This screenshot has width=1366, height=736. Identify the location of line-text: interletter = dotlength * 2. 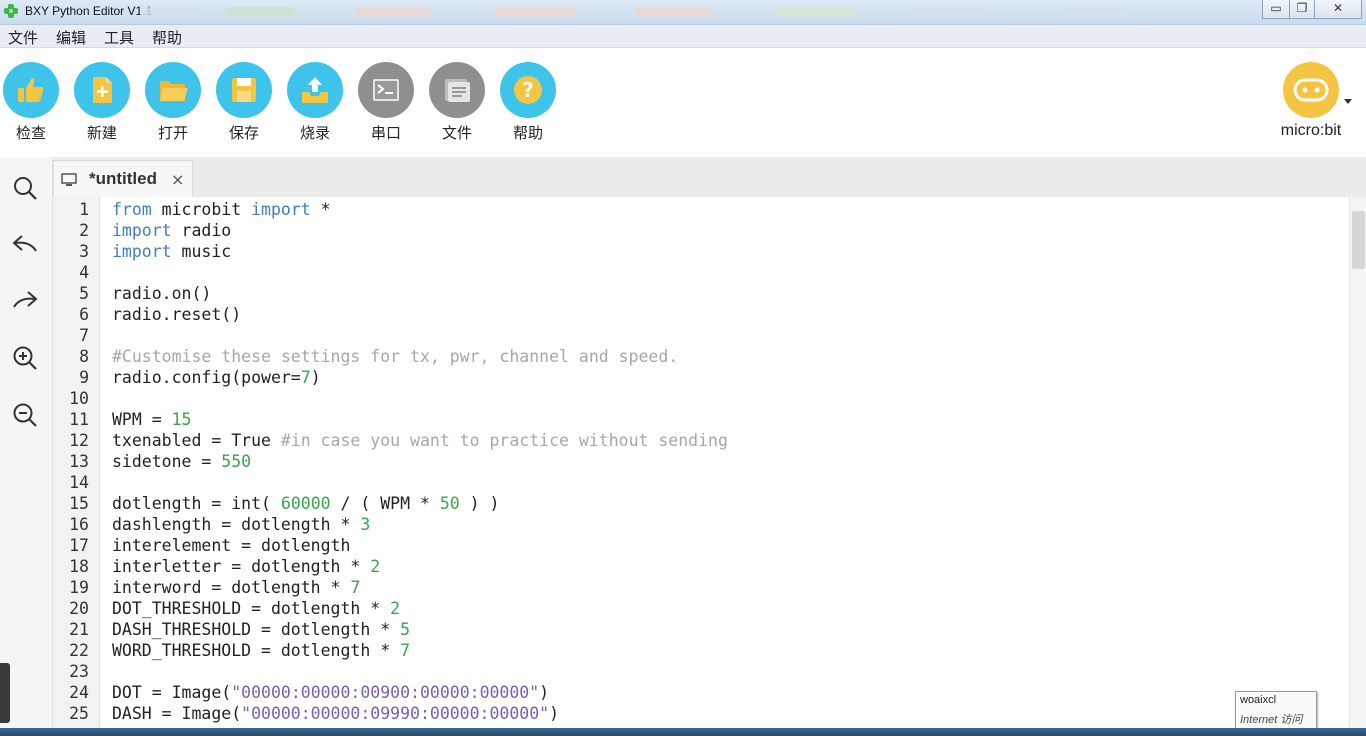
(246, 566).